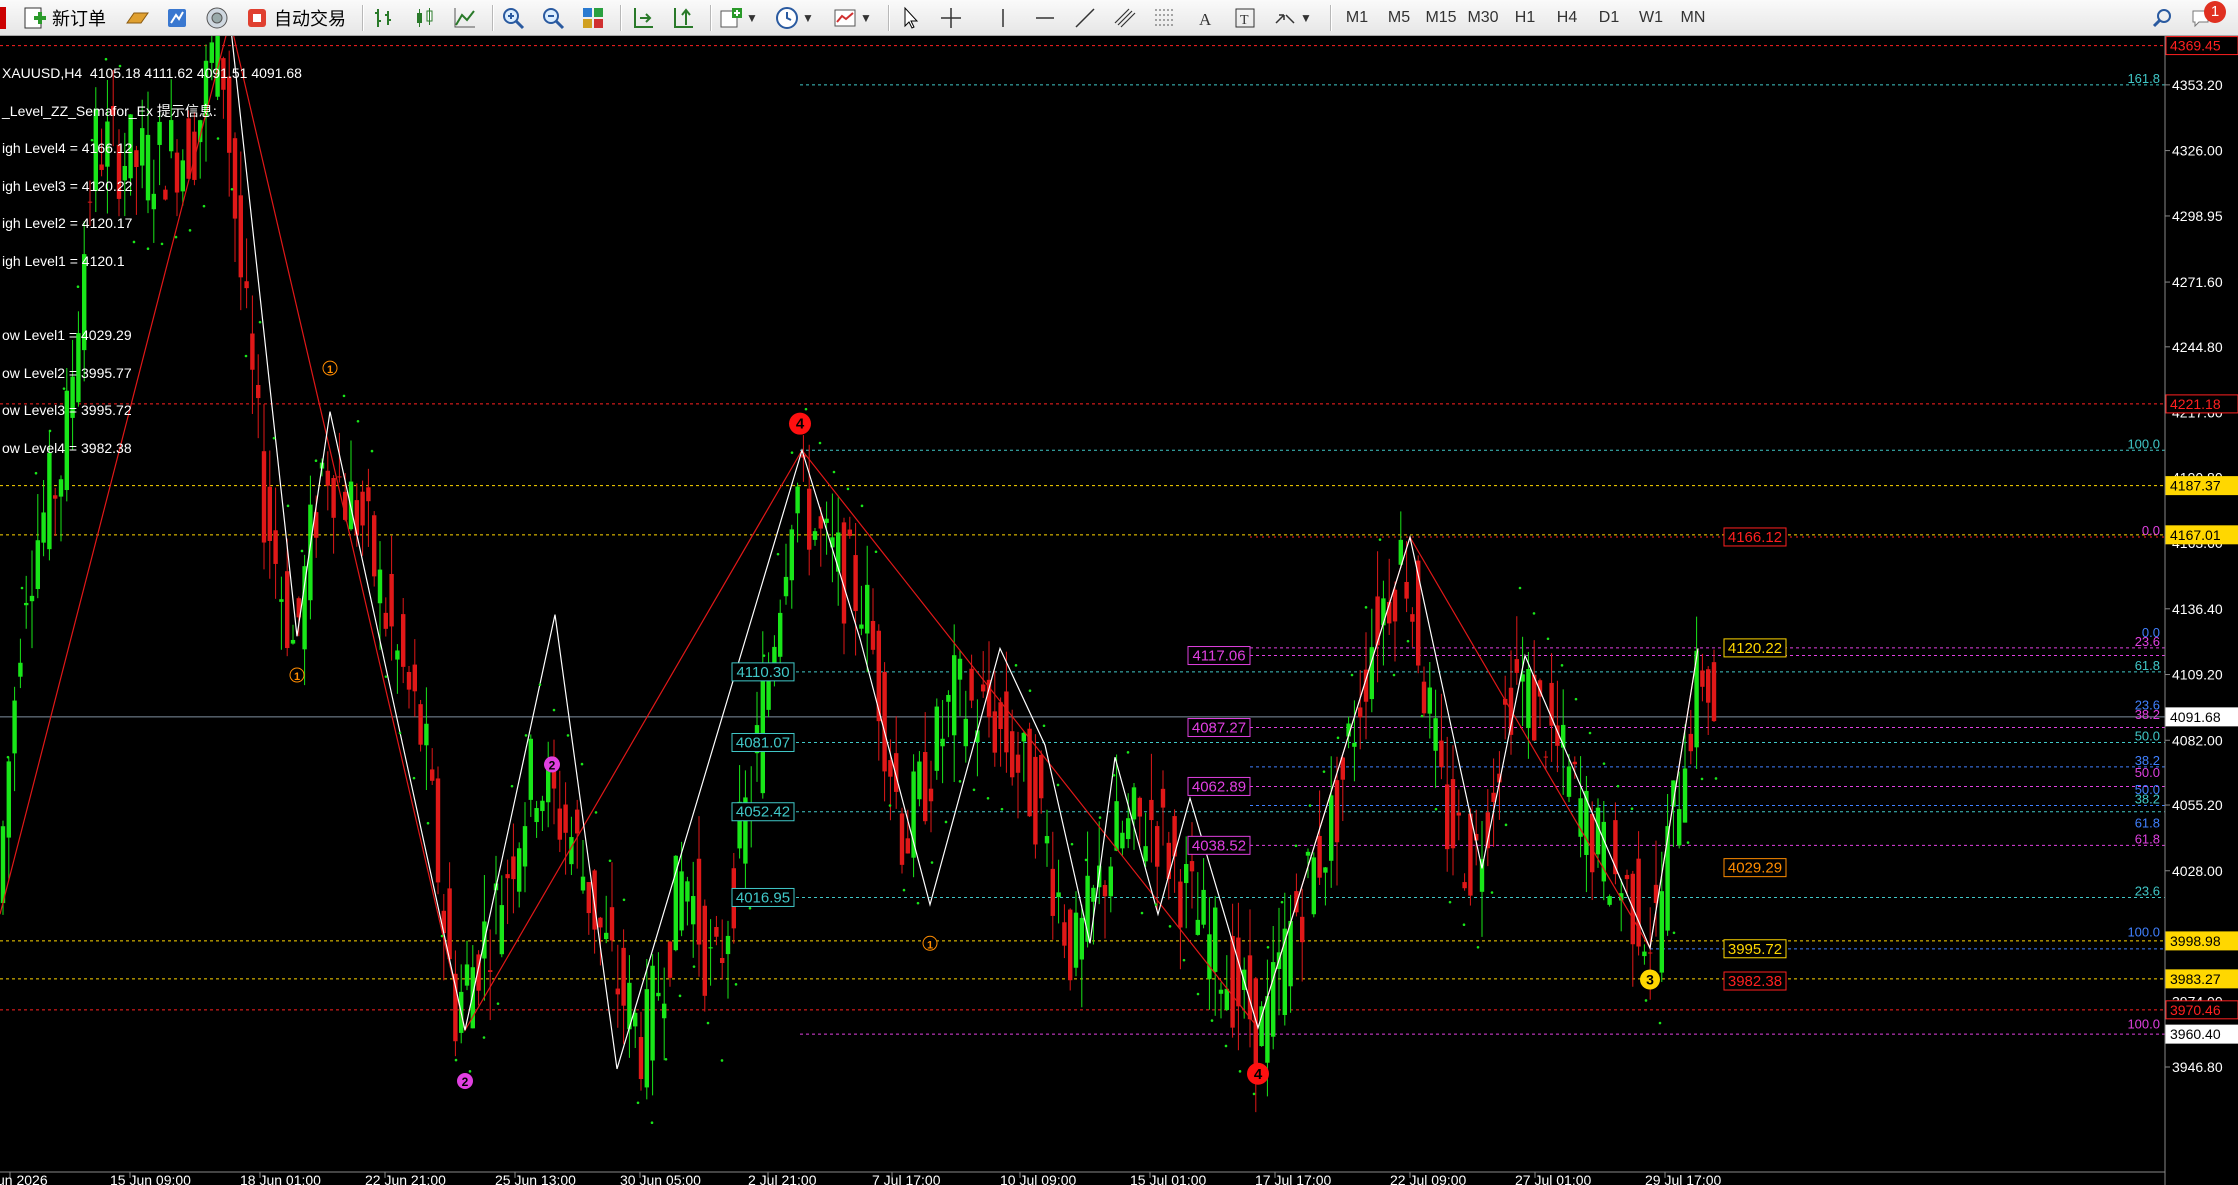 The image size is (2238, 1185). I want to click on navigator-button, so click(217, 18).